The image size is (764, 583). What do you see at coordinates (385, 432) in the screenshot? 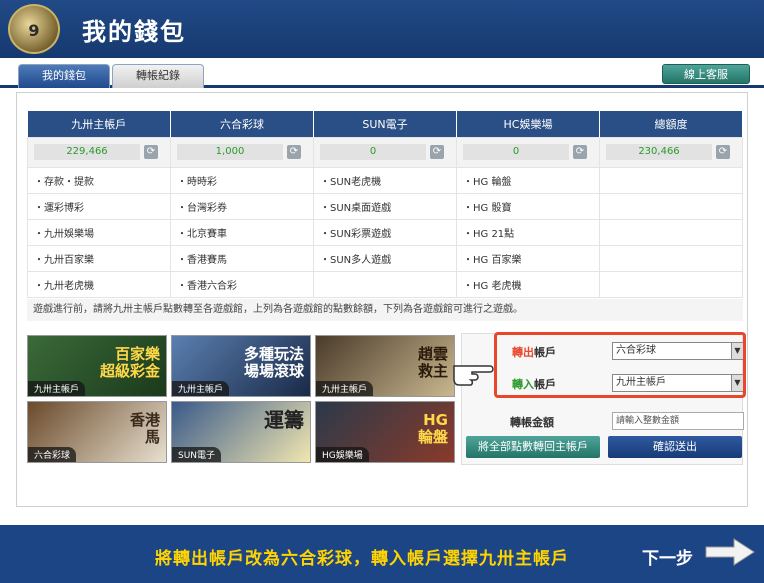
I see `tile-hg-roulette: HG 輪盤 HG娛樂場` at bounding box center [385, 432].